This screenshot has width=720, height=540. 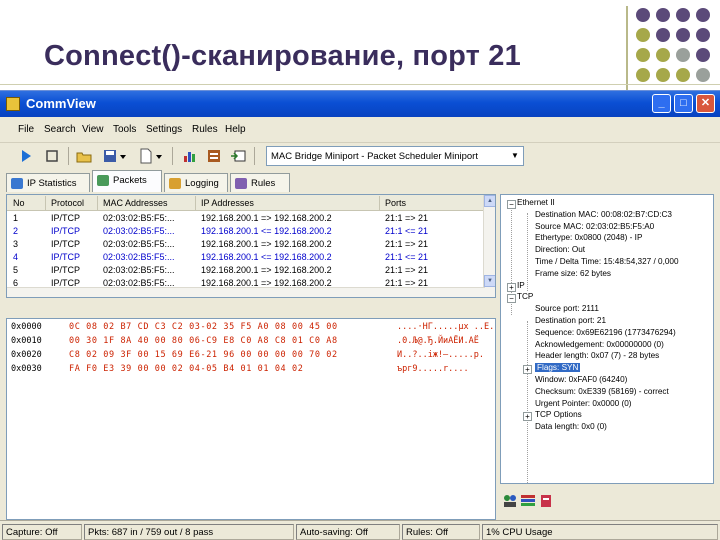 What do you see at coordinates (683, 103) in the screenshot?
I see `maximize-button: □` at bounding box center [683, 103].